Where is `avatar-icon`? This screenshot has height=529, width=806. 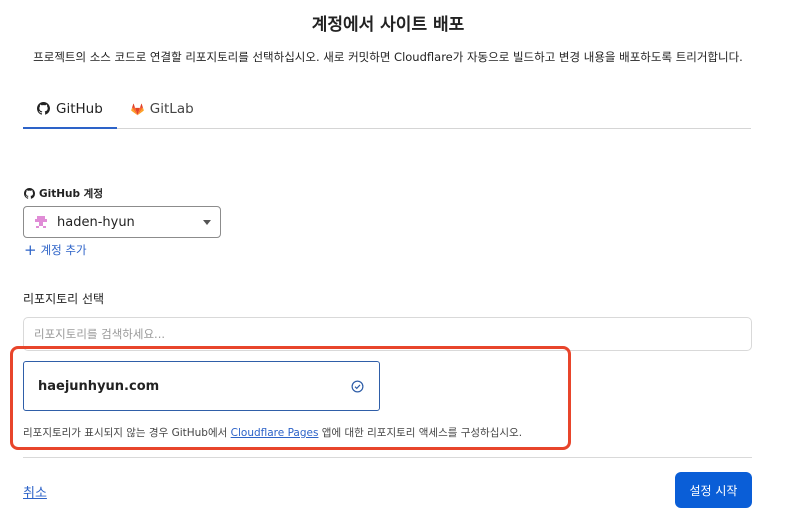
avatar-icon is located at coordinates (41, 222).